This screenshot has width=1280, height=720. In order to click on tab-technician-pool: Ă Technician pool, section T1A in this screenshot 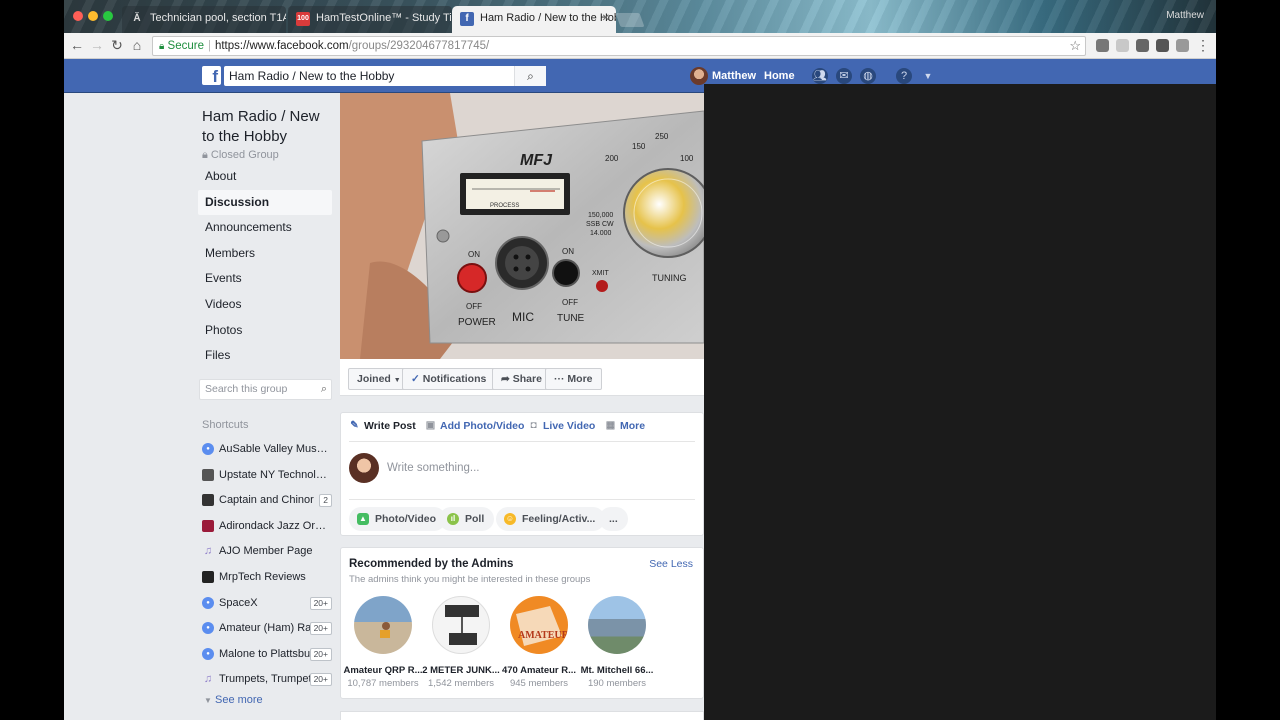, I will do `click(204, 19)`.